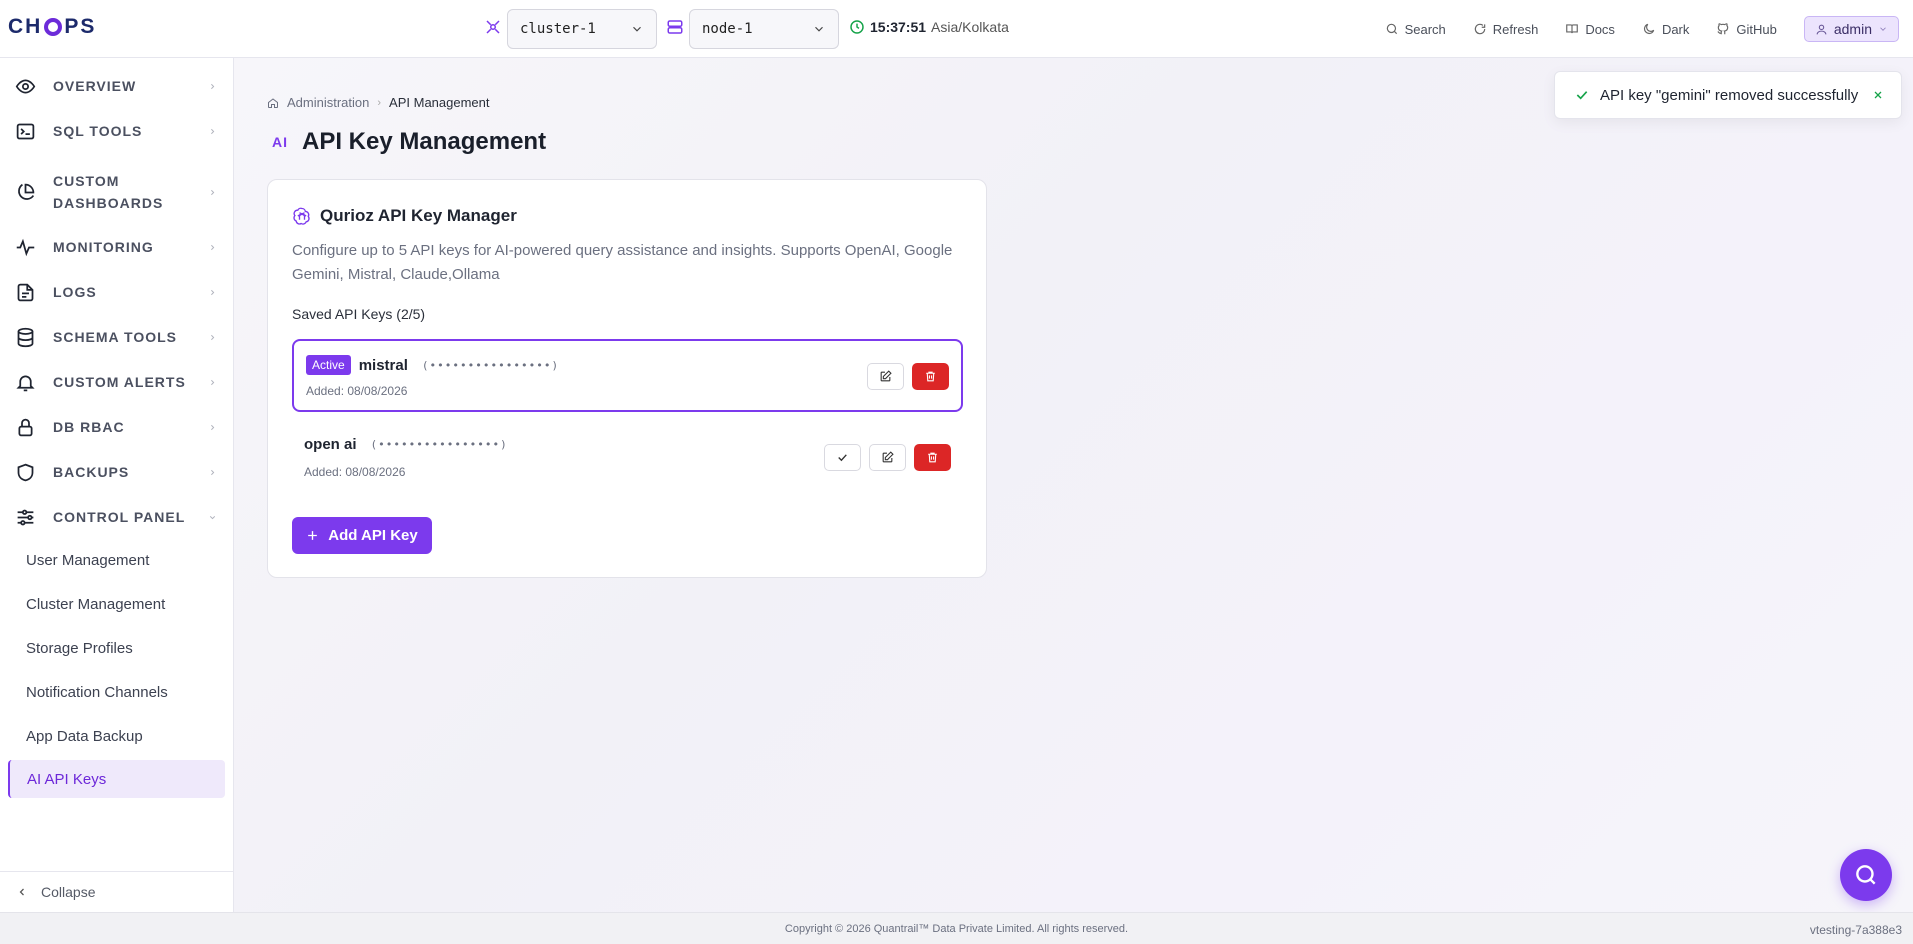 The height and width of the screenshot is (944, 1913). What do you see at coordinates (727, 29) in the screenshot?
I see `node-select-value: node-1` at bounding box center [727, 29].